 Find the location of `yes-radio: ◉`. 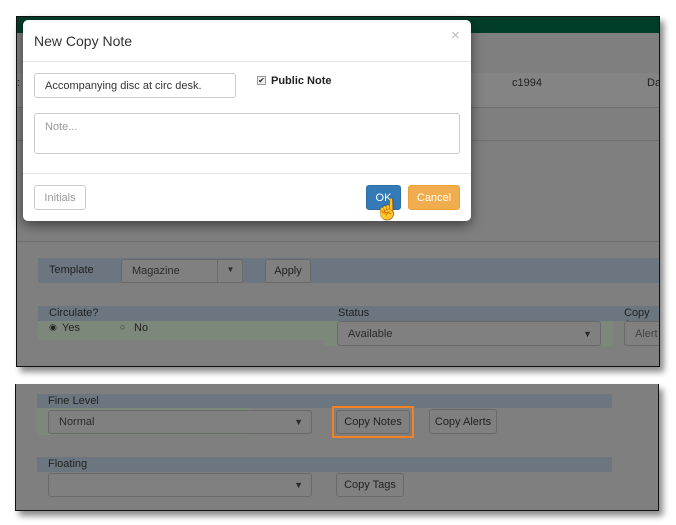

yes-radio: ◉ is located at coordinates (53, 327).